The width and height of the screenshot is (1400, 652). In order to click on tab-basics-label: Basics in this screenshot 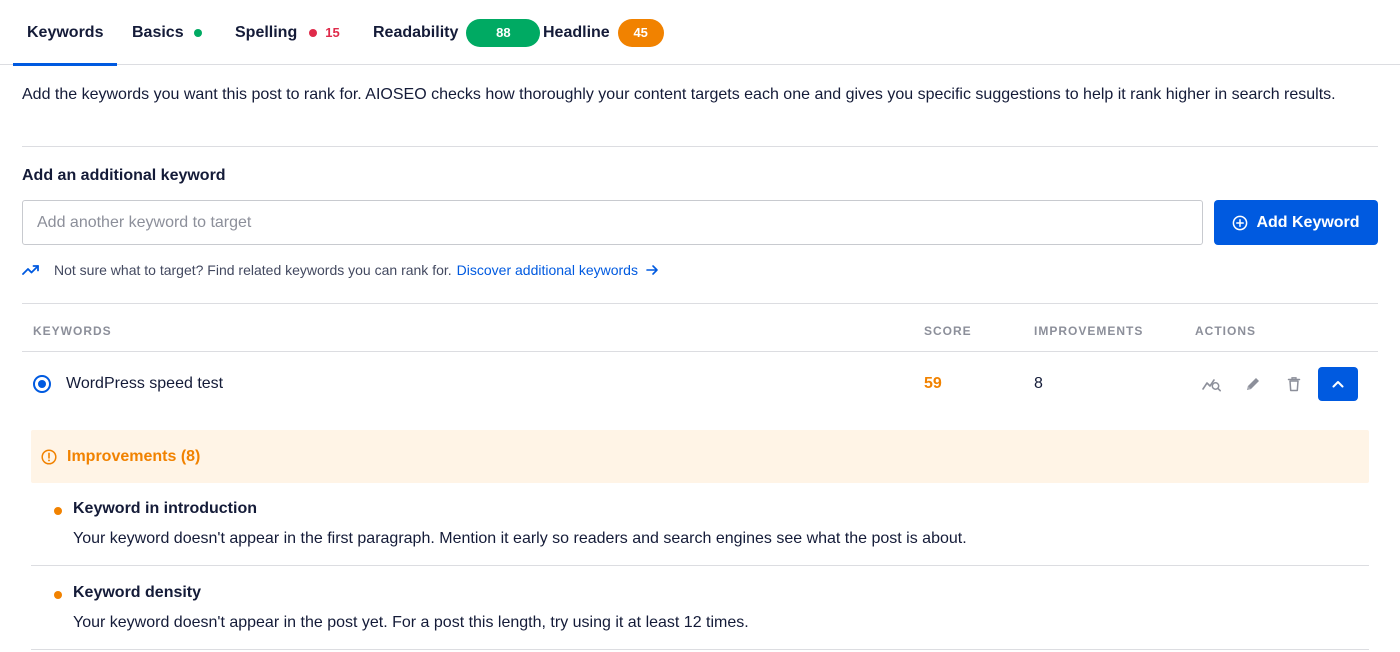, I will do `click(158, 32)`.